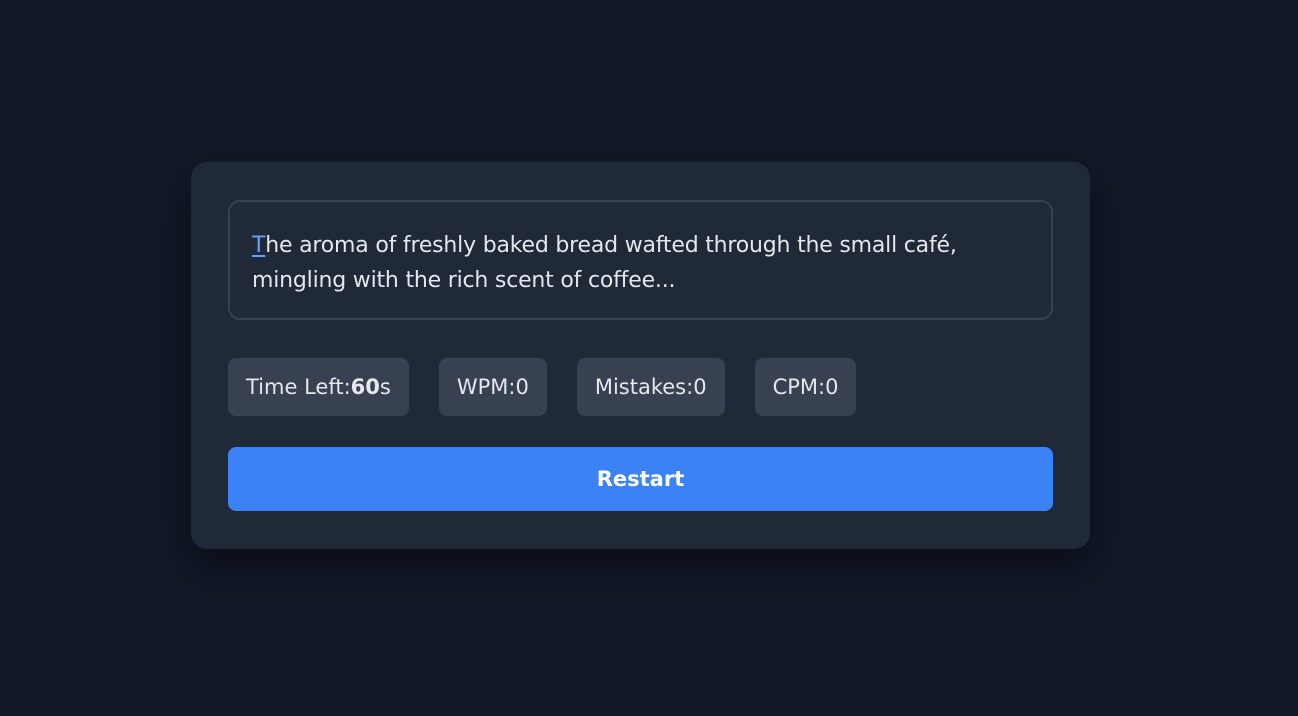 Image resolution: width=1298 pixels, height=716 pixels. Describe the element at coordinates (259, 245) in the screenshot. I see `current-character: T` at that location.